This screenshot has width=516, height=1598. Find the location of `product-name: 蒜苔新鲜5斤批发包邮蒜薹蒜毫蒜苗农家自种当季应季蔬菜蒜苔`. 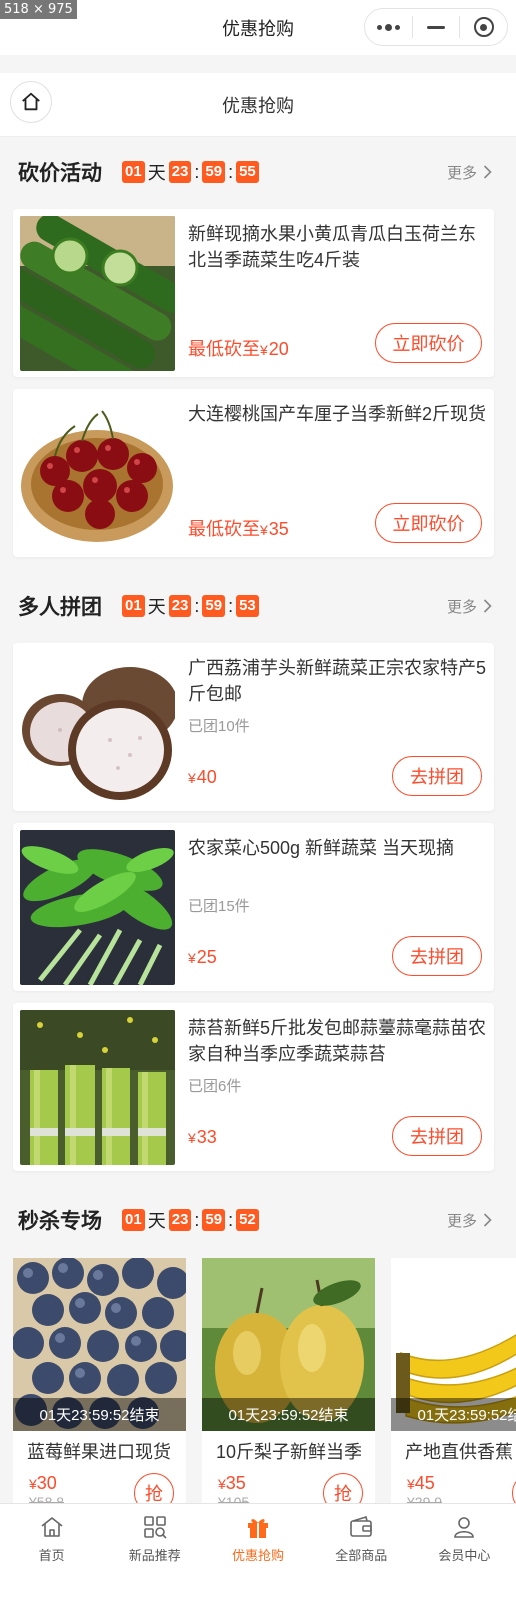

product-name: 蒜苔新鲜5斤批发包邮蒜薹蒜毫蒜苗农家自种当季应季蔬菜蒜苔 is located at coordinates (337, 1041).